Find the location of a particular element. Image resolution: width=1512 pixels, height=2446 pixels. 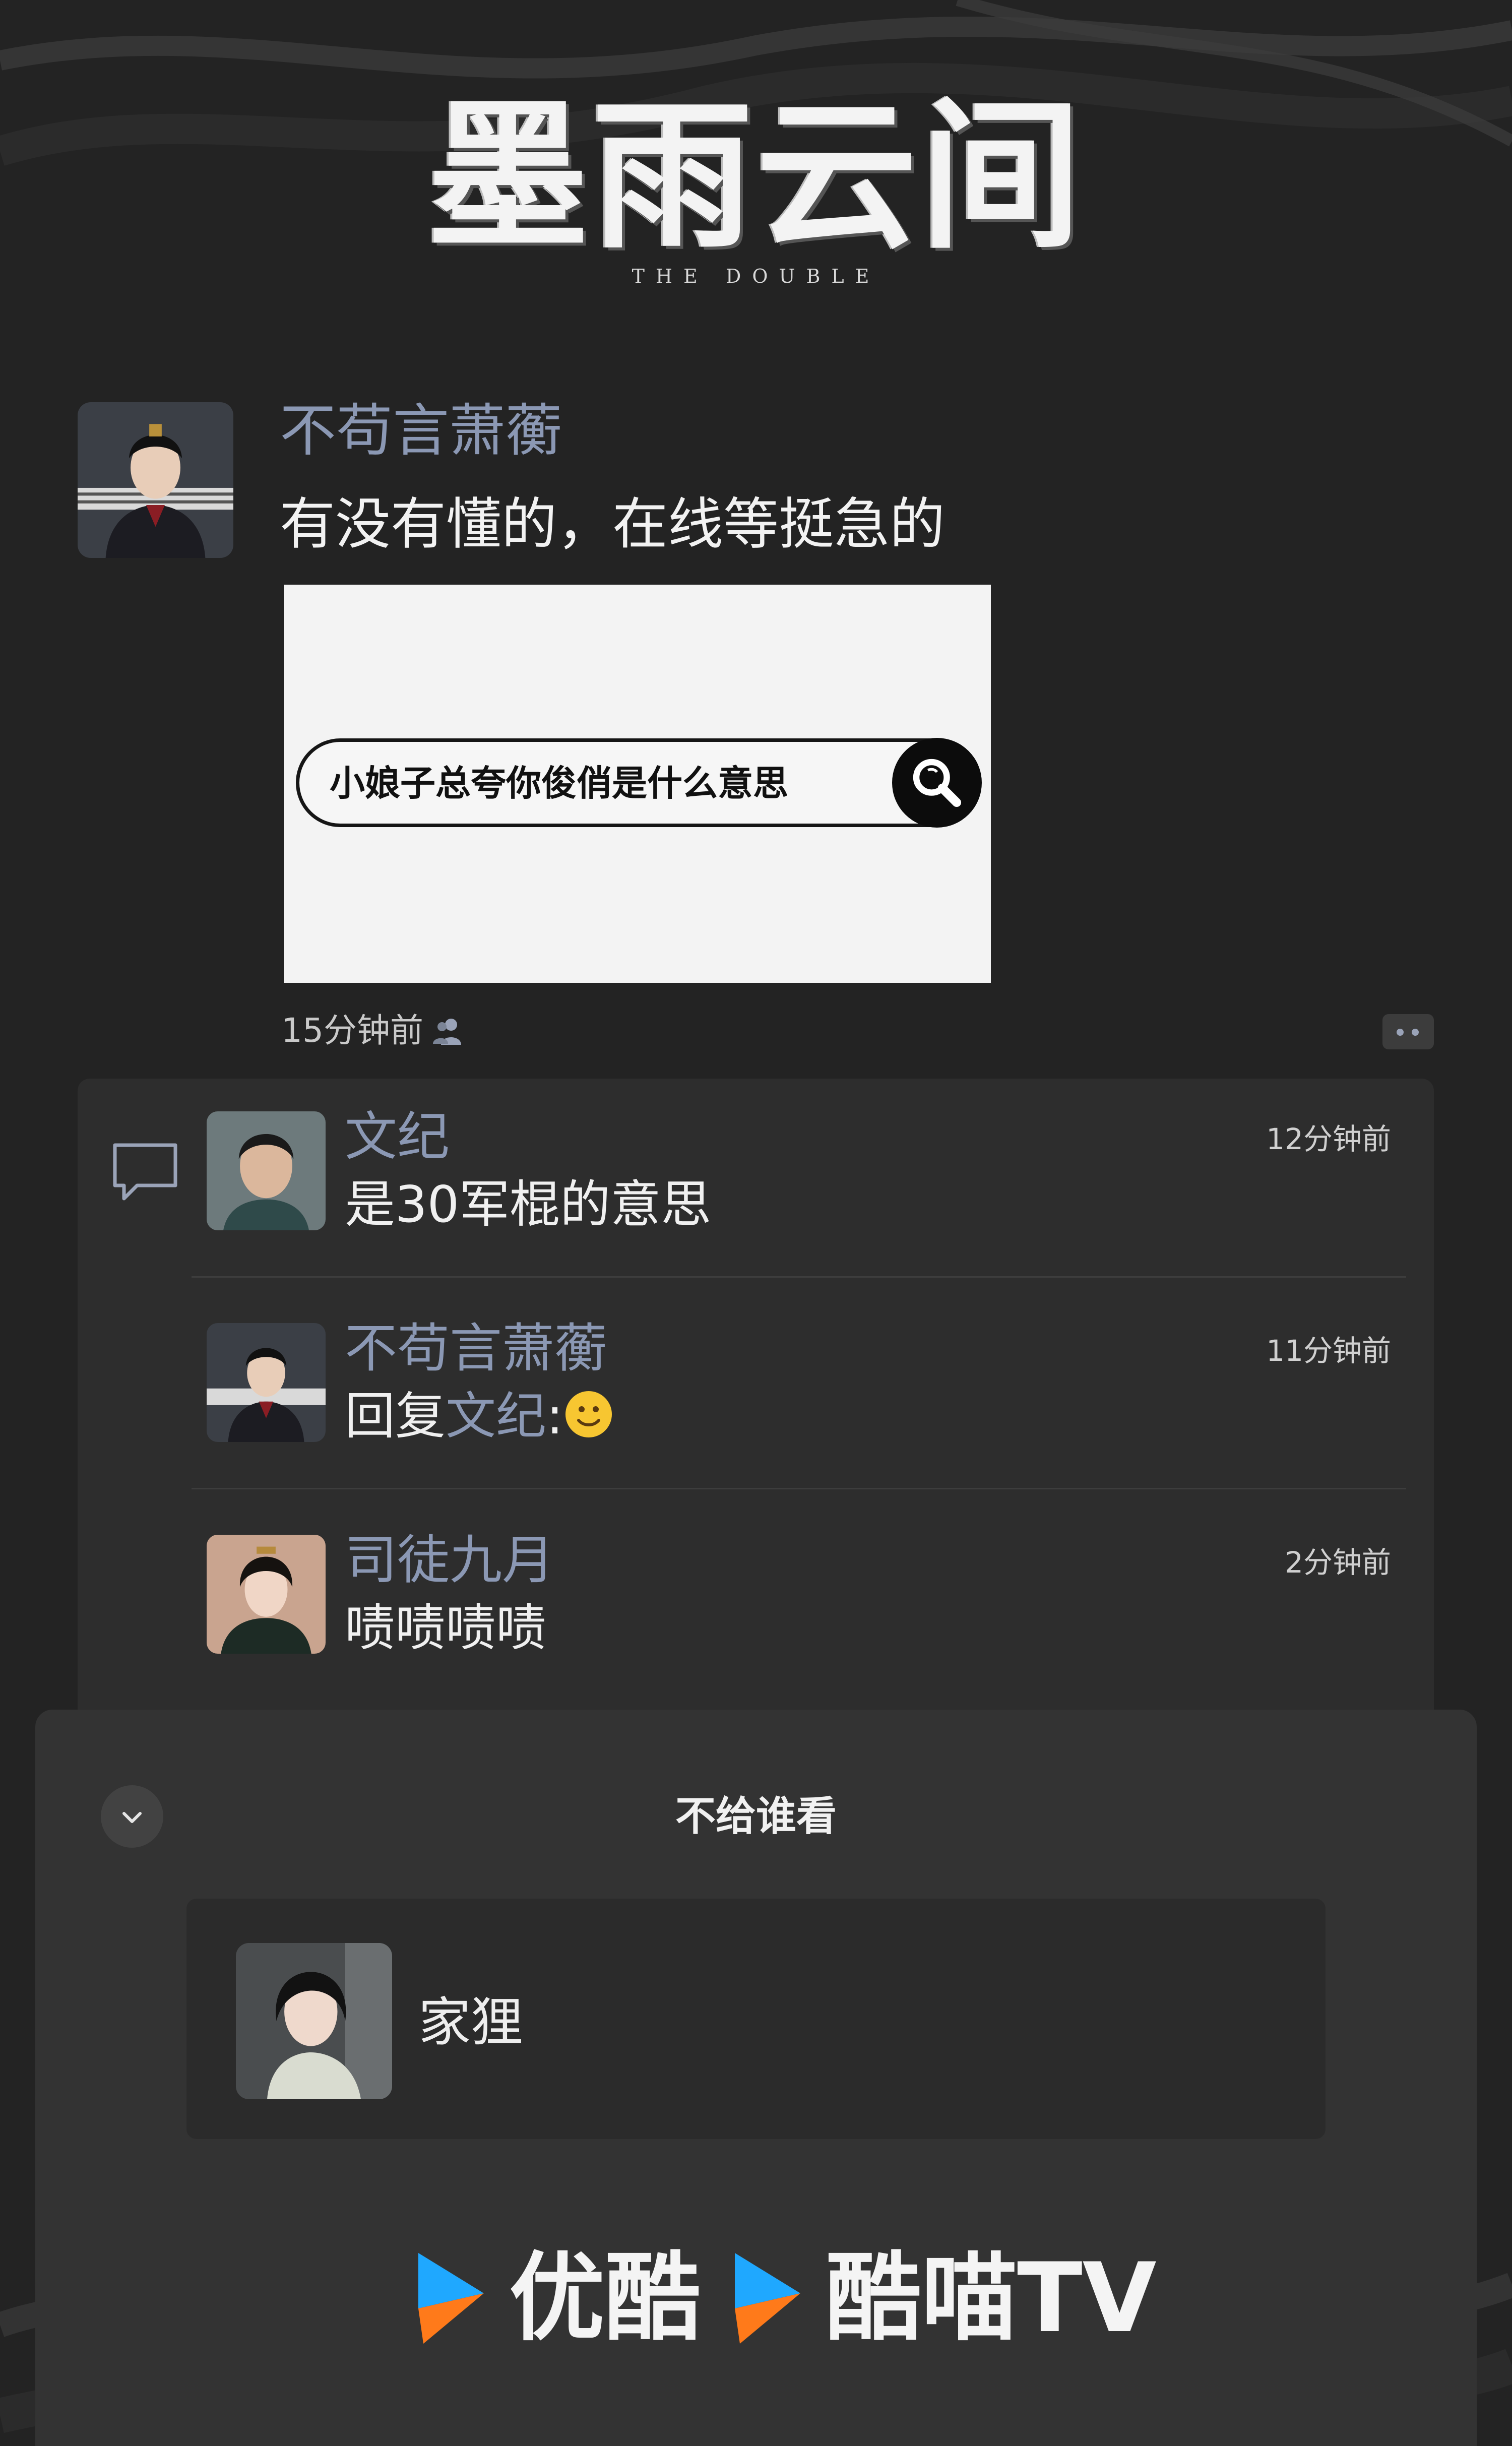

comment-timestamp: 12分钟前 is located at coordinates (1328, 1139).